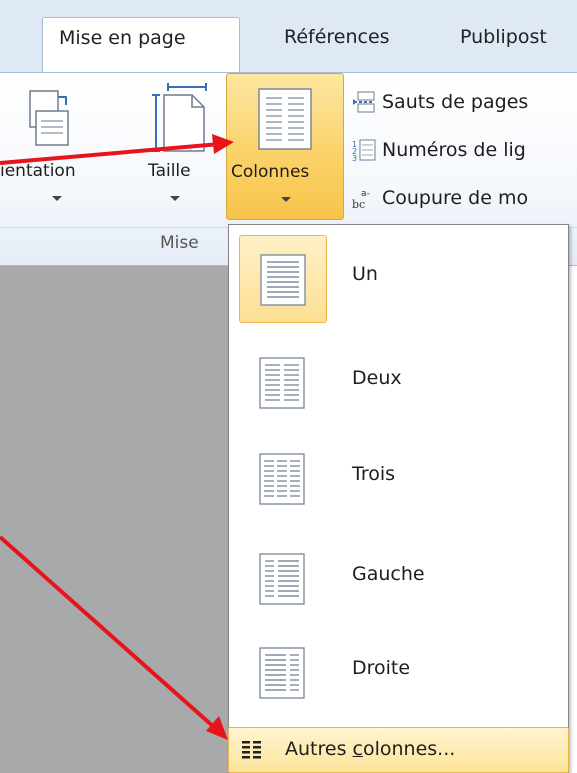 Image resolution: width=577 pixels, height=773 pixels. What do you see at coordinates (319, 749) in the screenshot?
I see `more-columns-label-prefix: Autres` at bounding box center [319, 749].